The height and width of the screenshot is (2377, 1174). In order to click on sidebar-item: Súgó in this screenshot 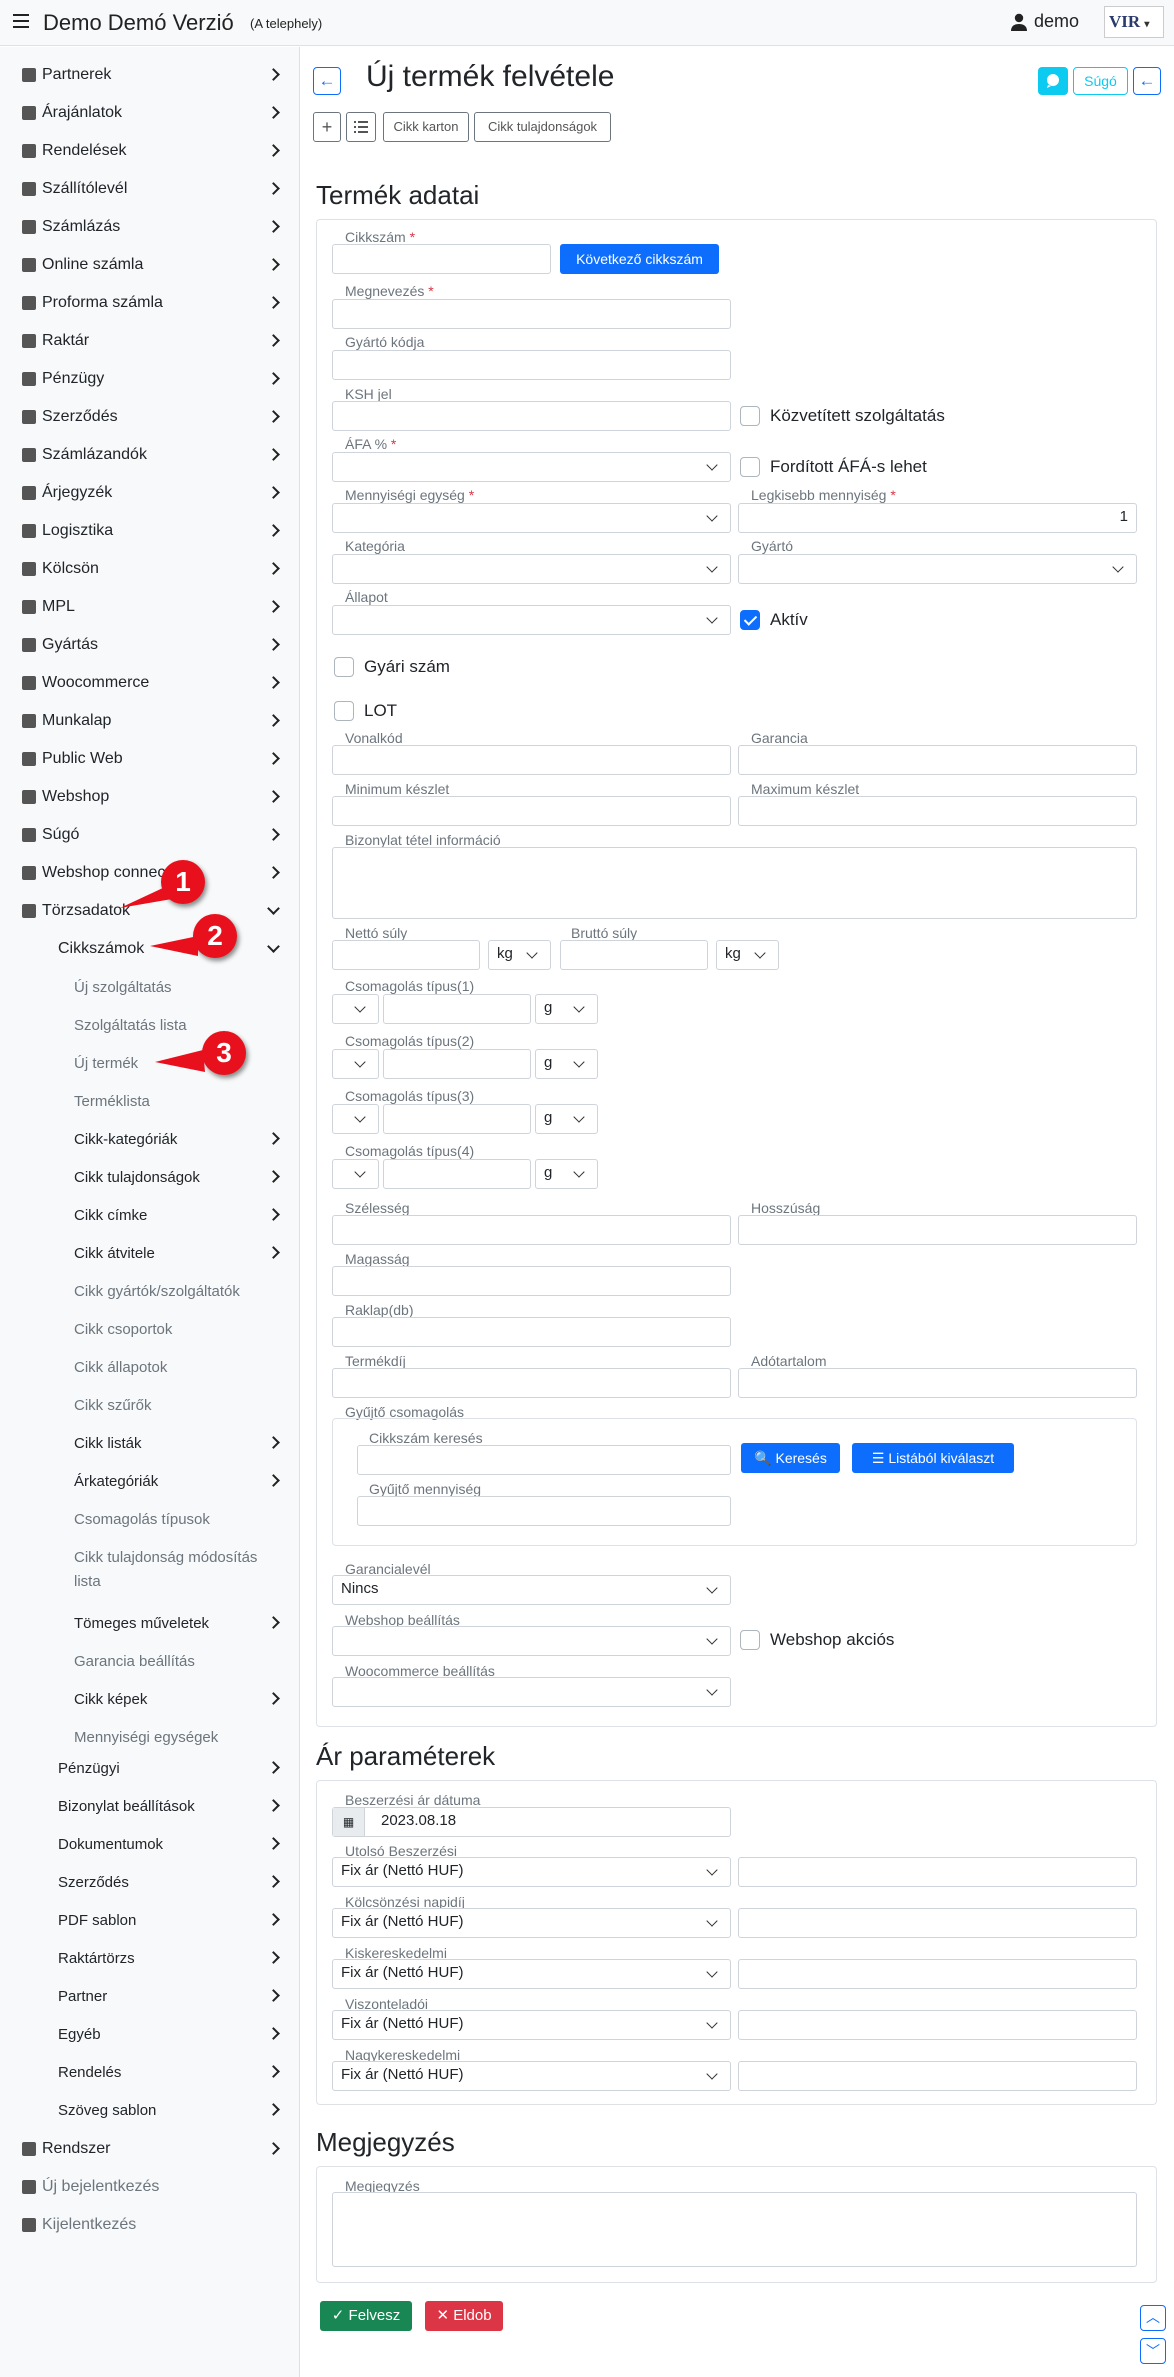, I will do `click(50, 835)`.